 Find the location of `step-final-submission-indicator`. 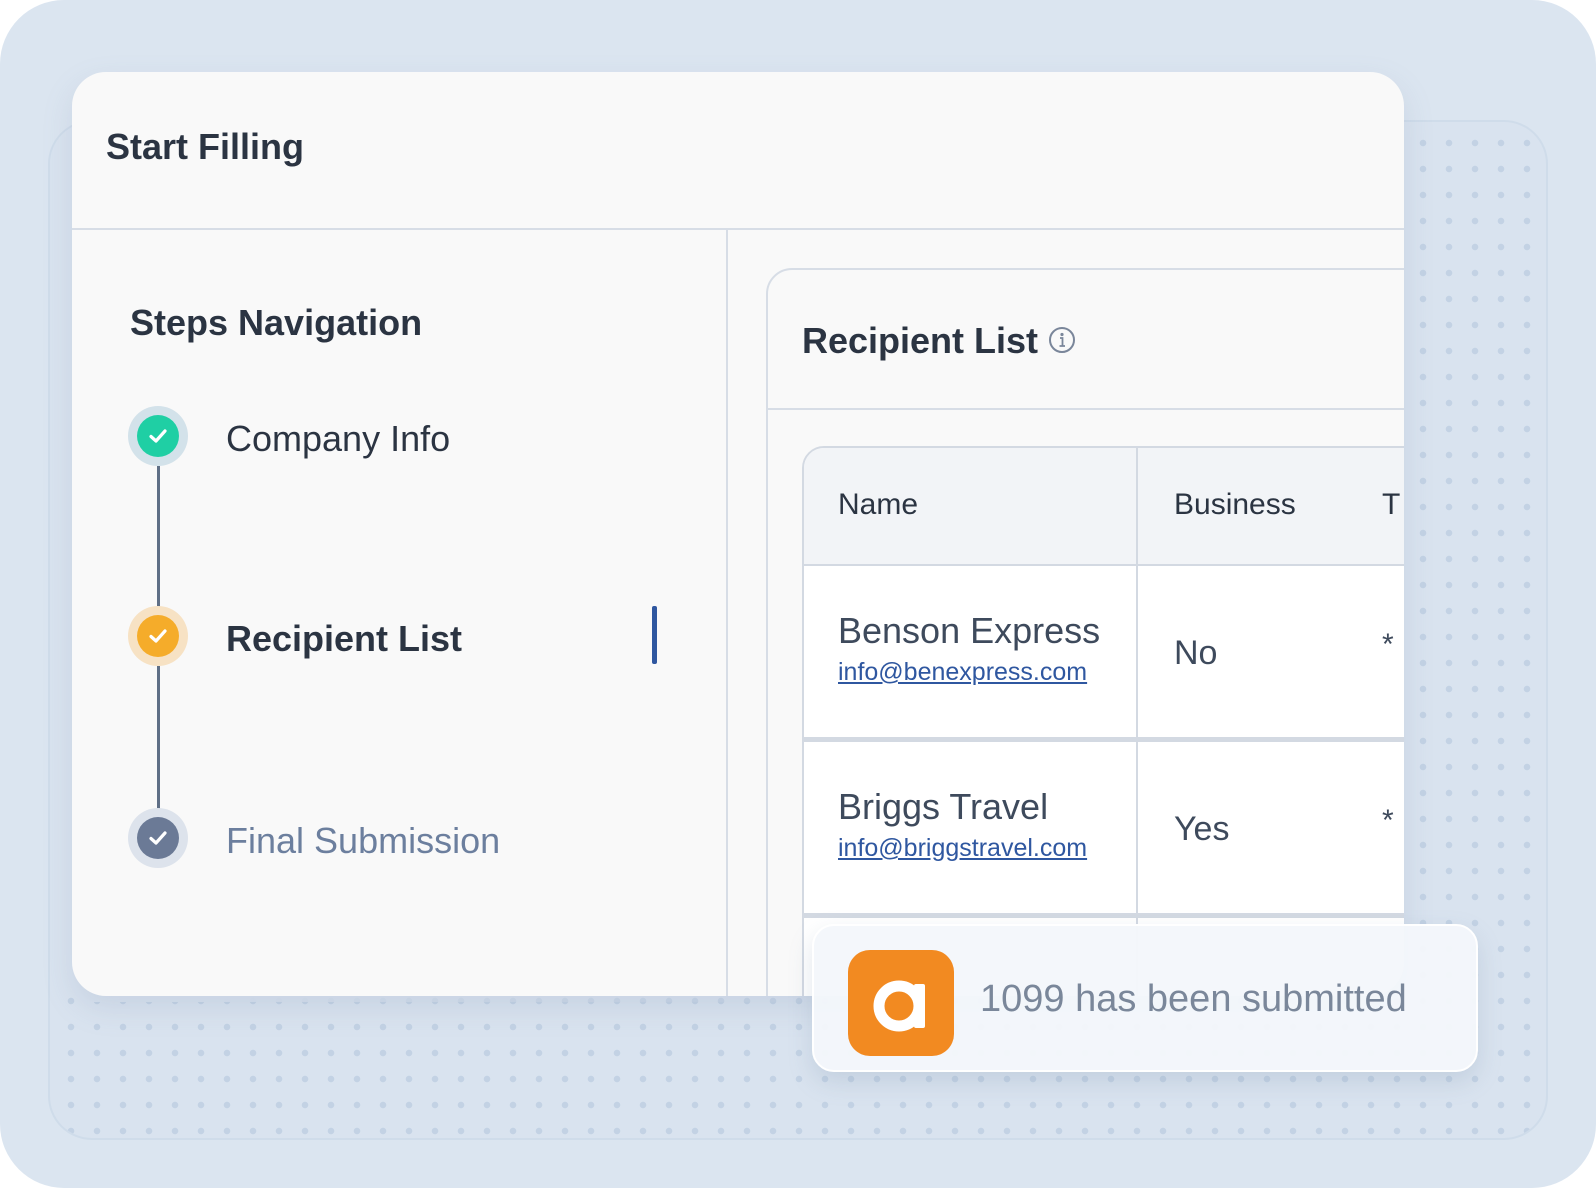

step-final-submission-indicator is located at coordinates (158, 838).